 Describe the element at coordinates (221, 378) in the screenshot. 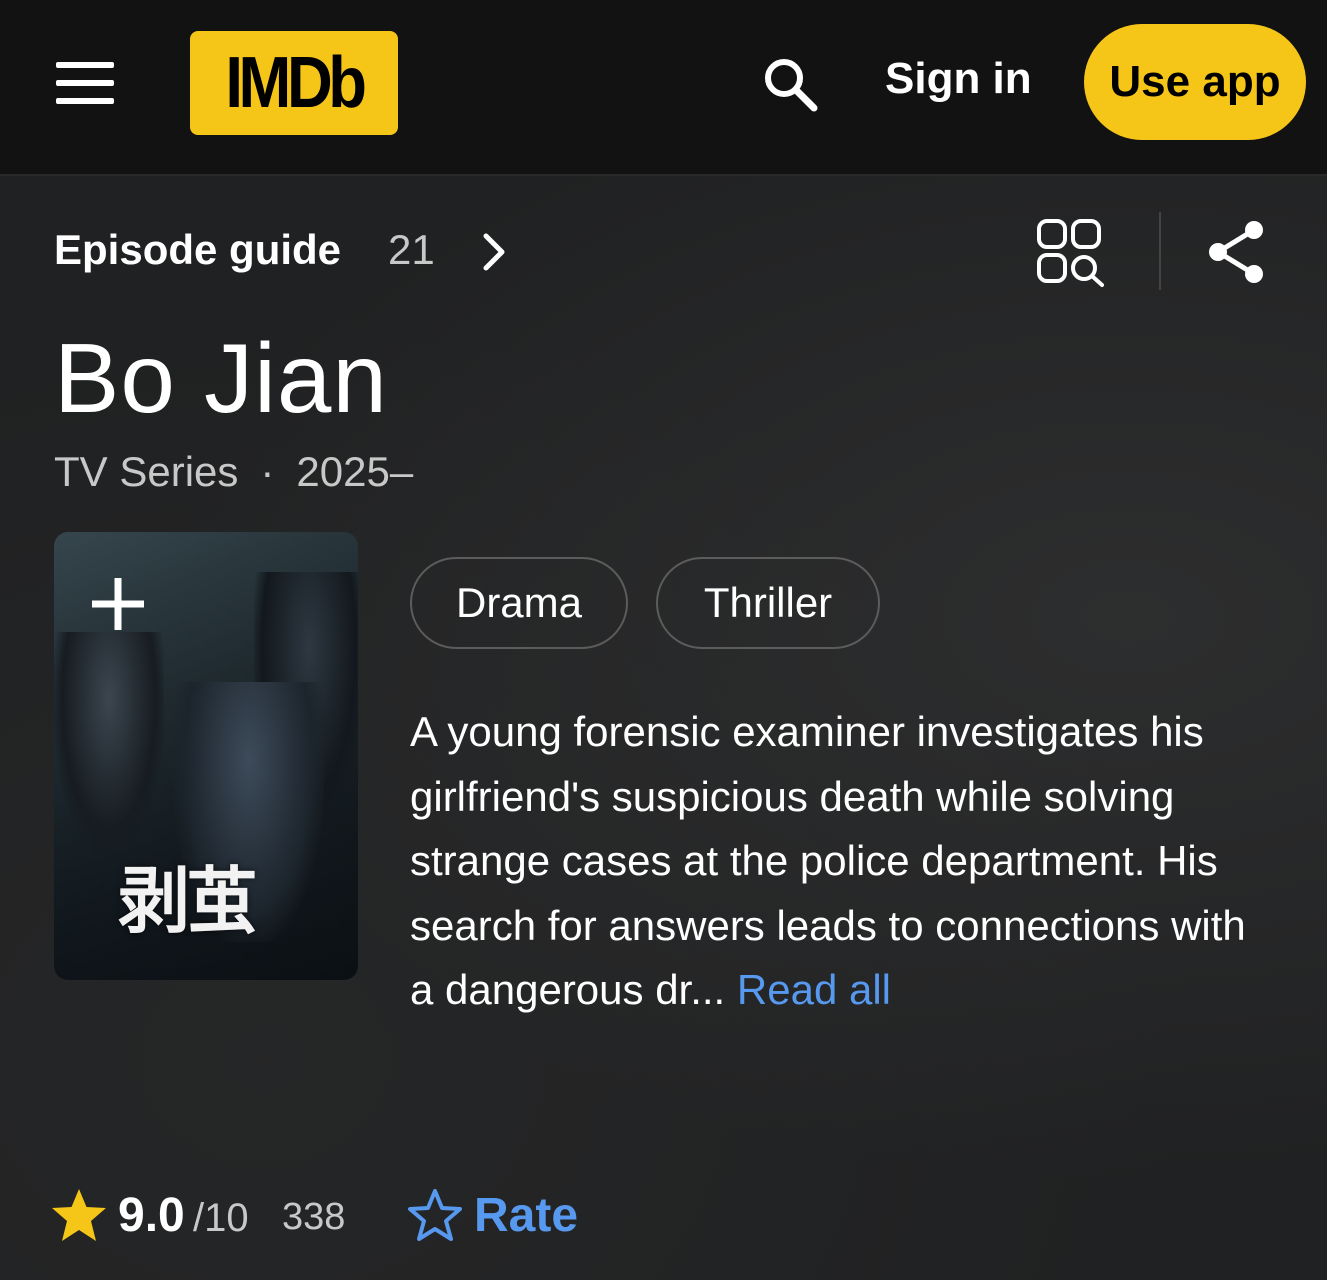

I see `page-title: Bo Jian` at that location.